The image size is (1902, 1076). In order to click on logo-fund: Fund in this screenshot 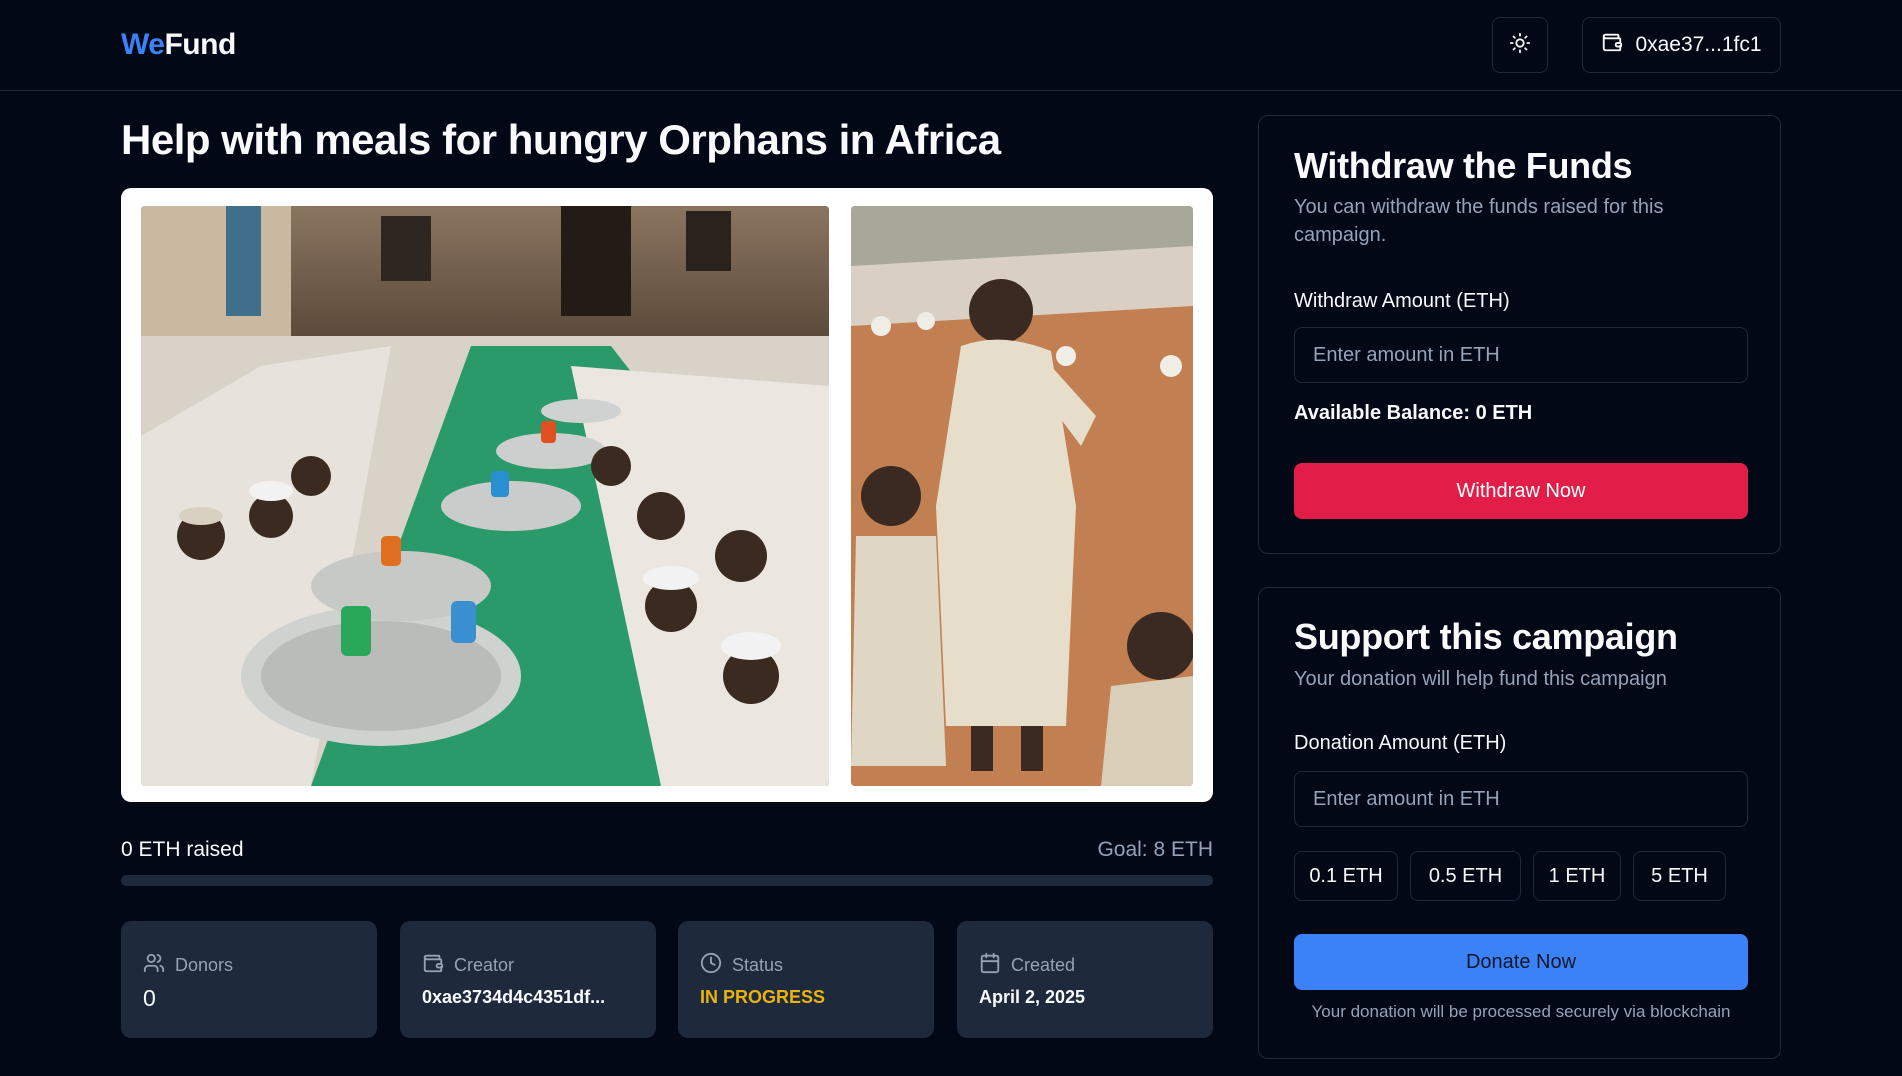, I will do `click(200, 44)`.